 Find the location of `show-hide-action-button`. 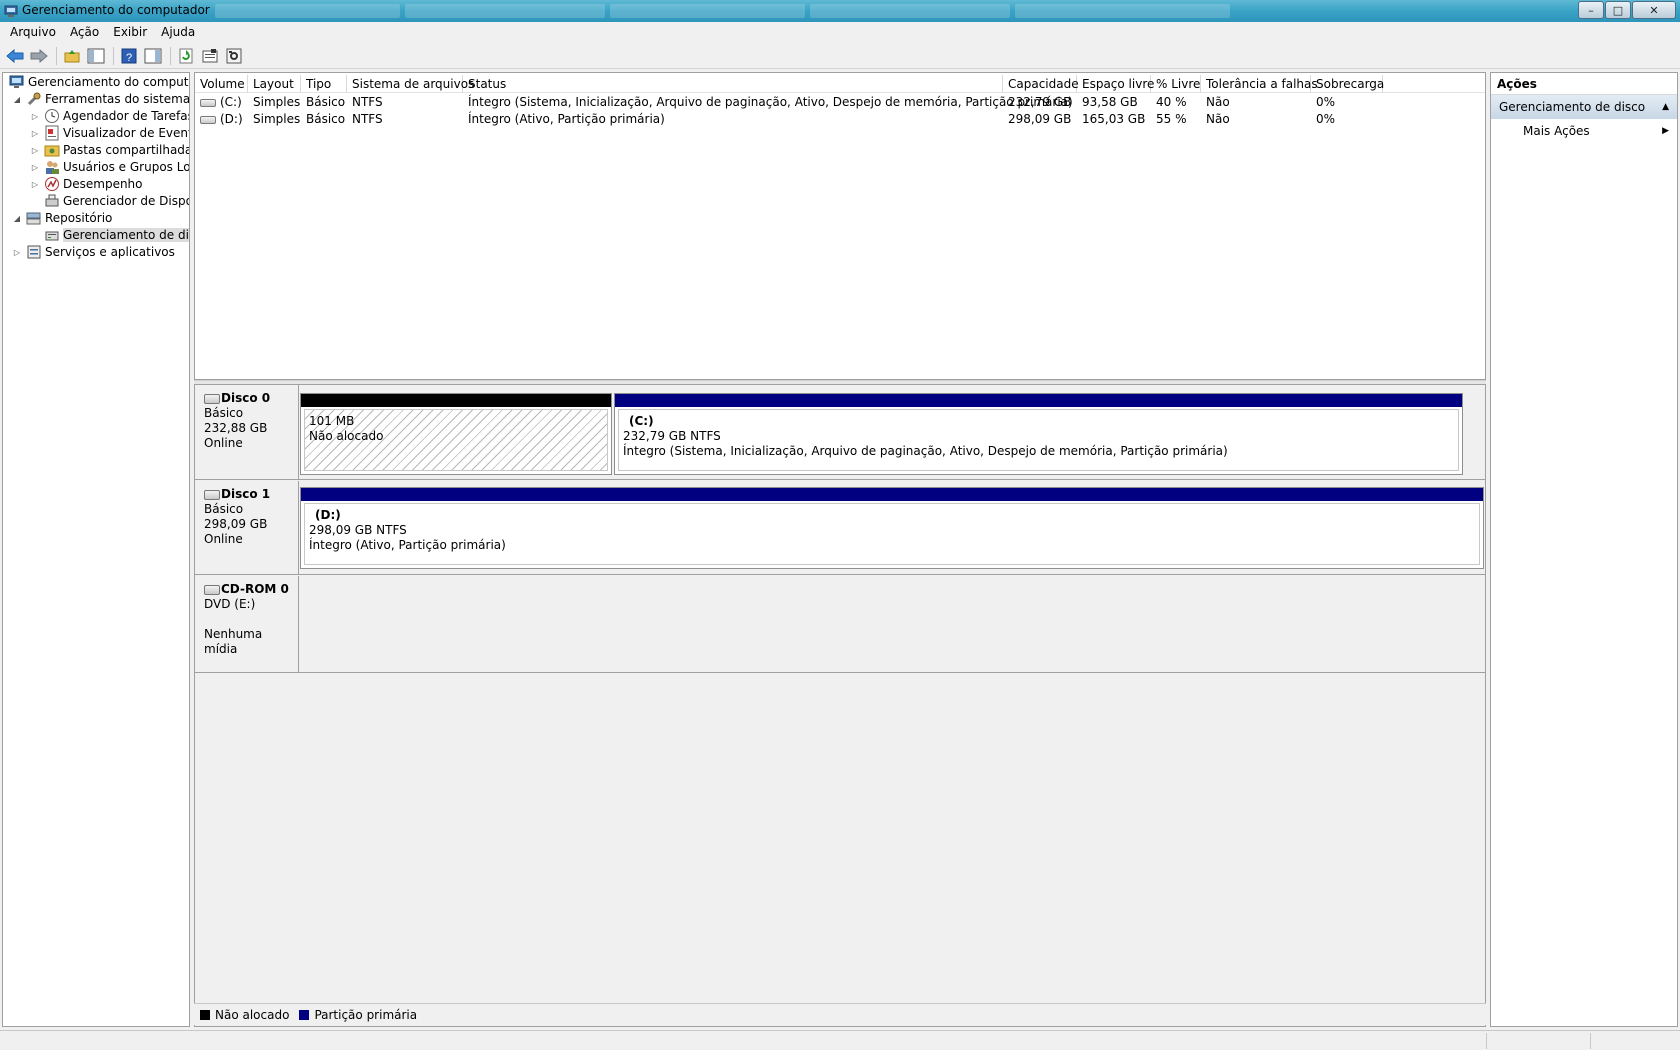

show-hide-action-button is located at coordinates (153, 56).